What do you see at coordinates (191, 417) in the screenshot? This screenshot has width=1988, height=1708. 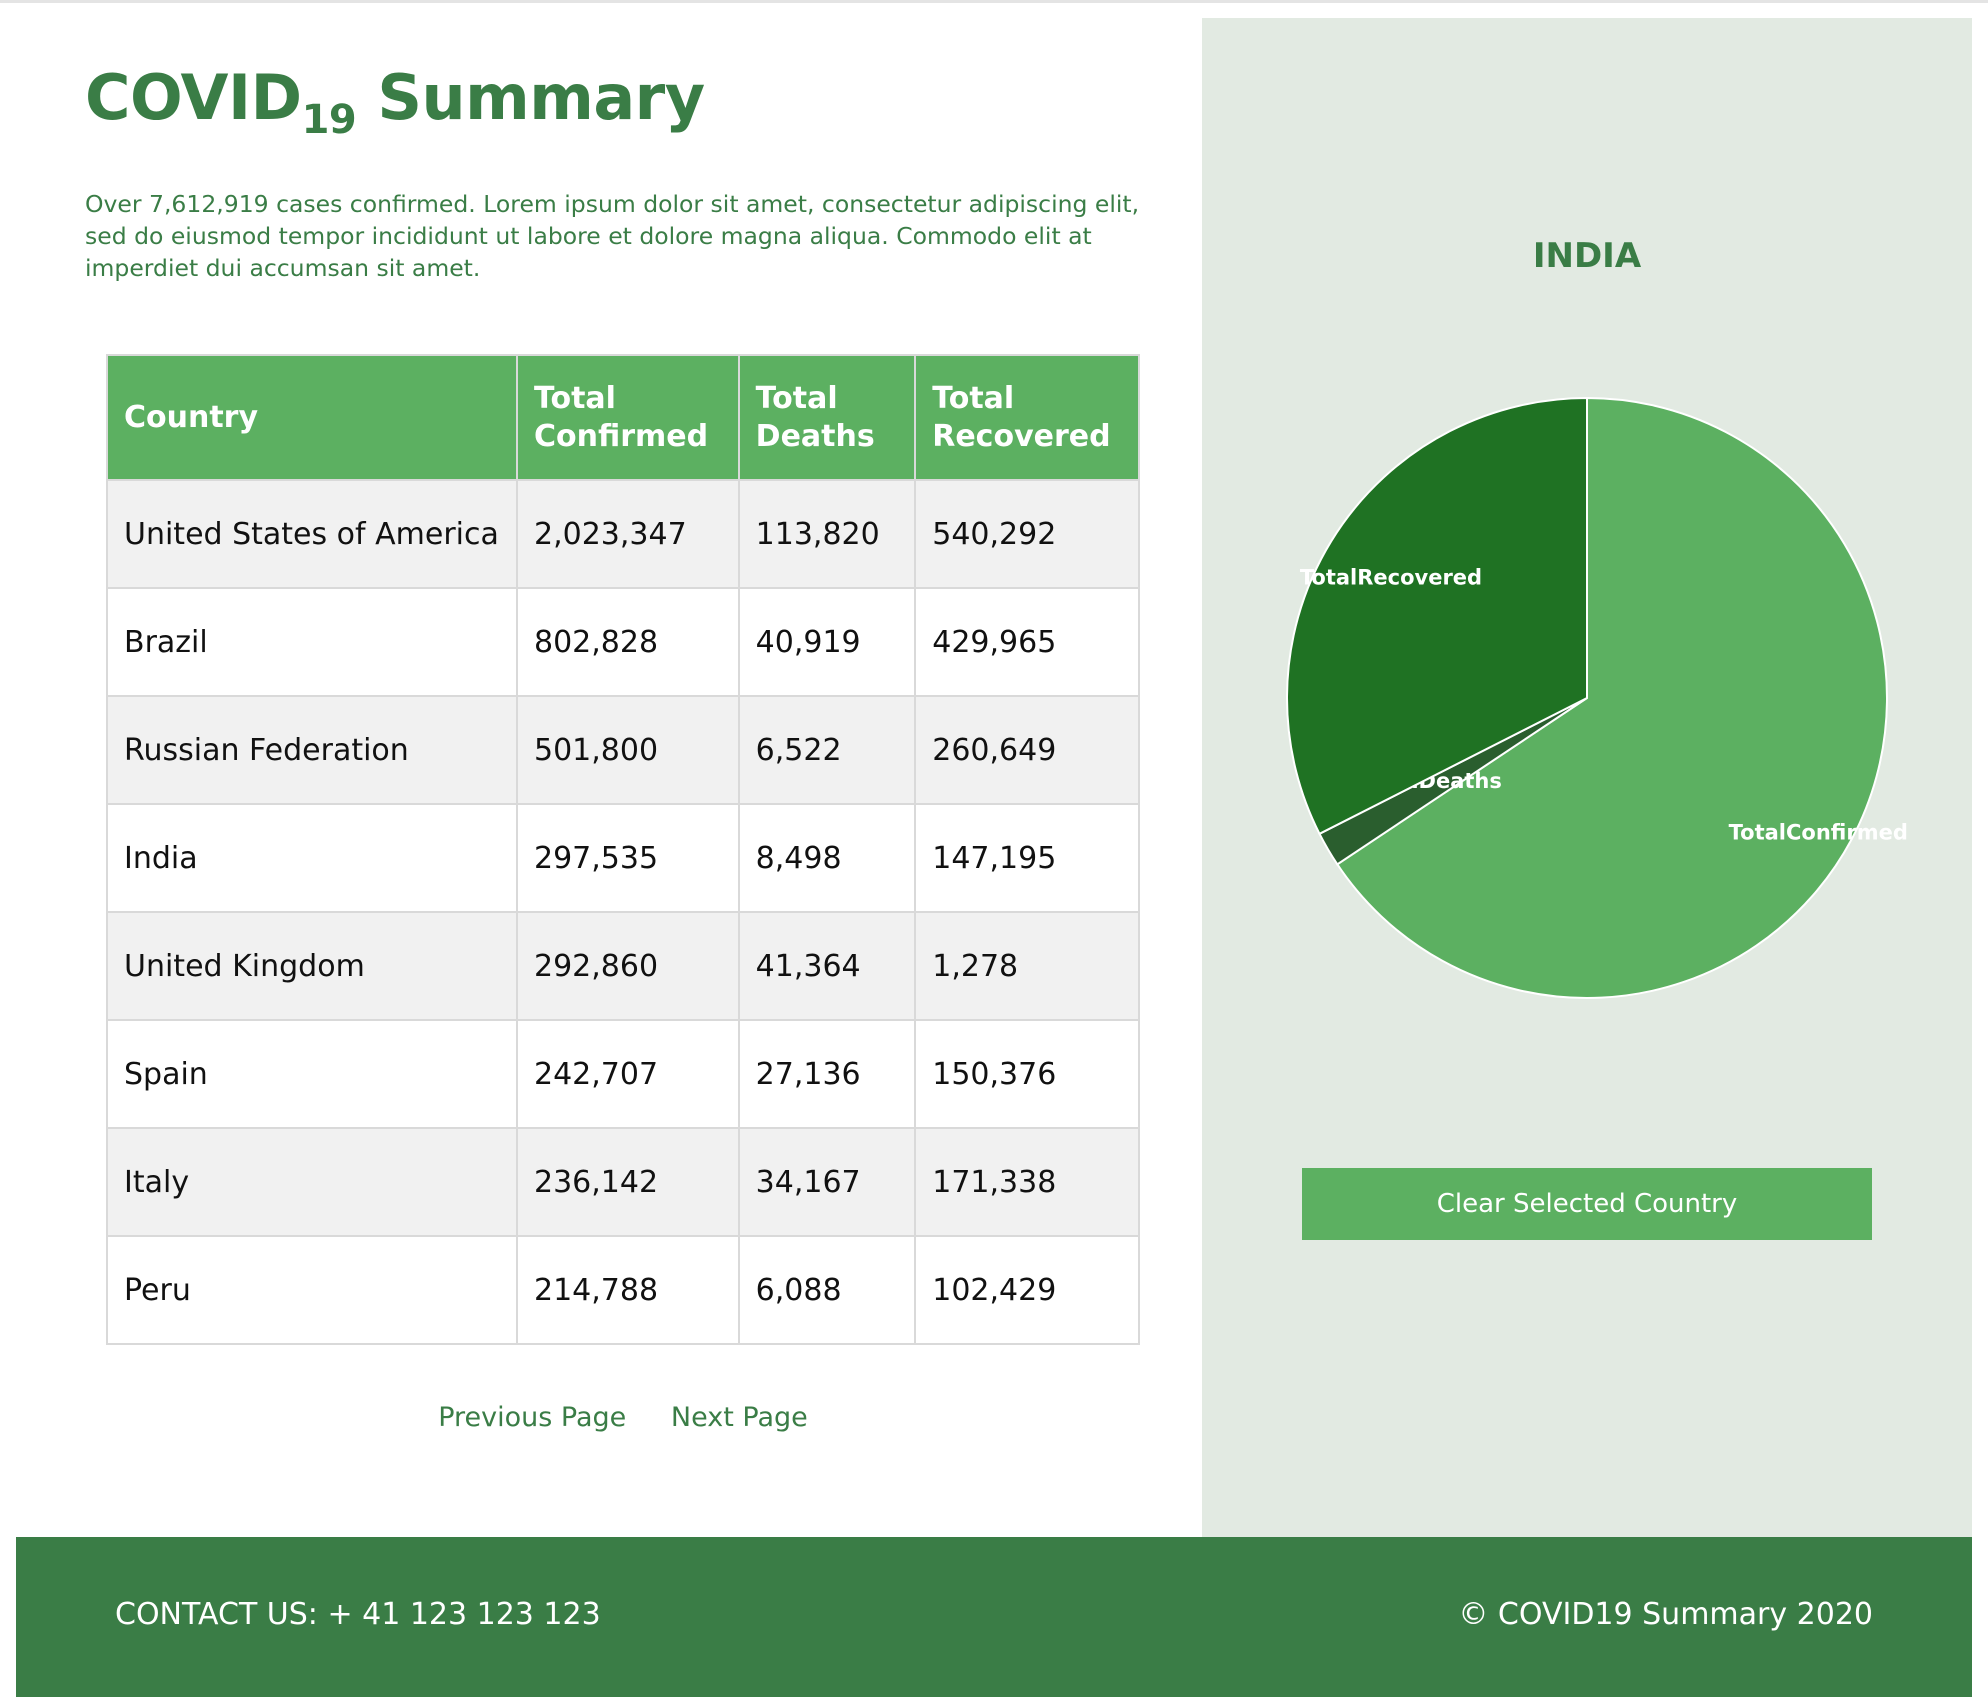 I see `column-header-country-label: Country` at bounding box center [191, 417].